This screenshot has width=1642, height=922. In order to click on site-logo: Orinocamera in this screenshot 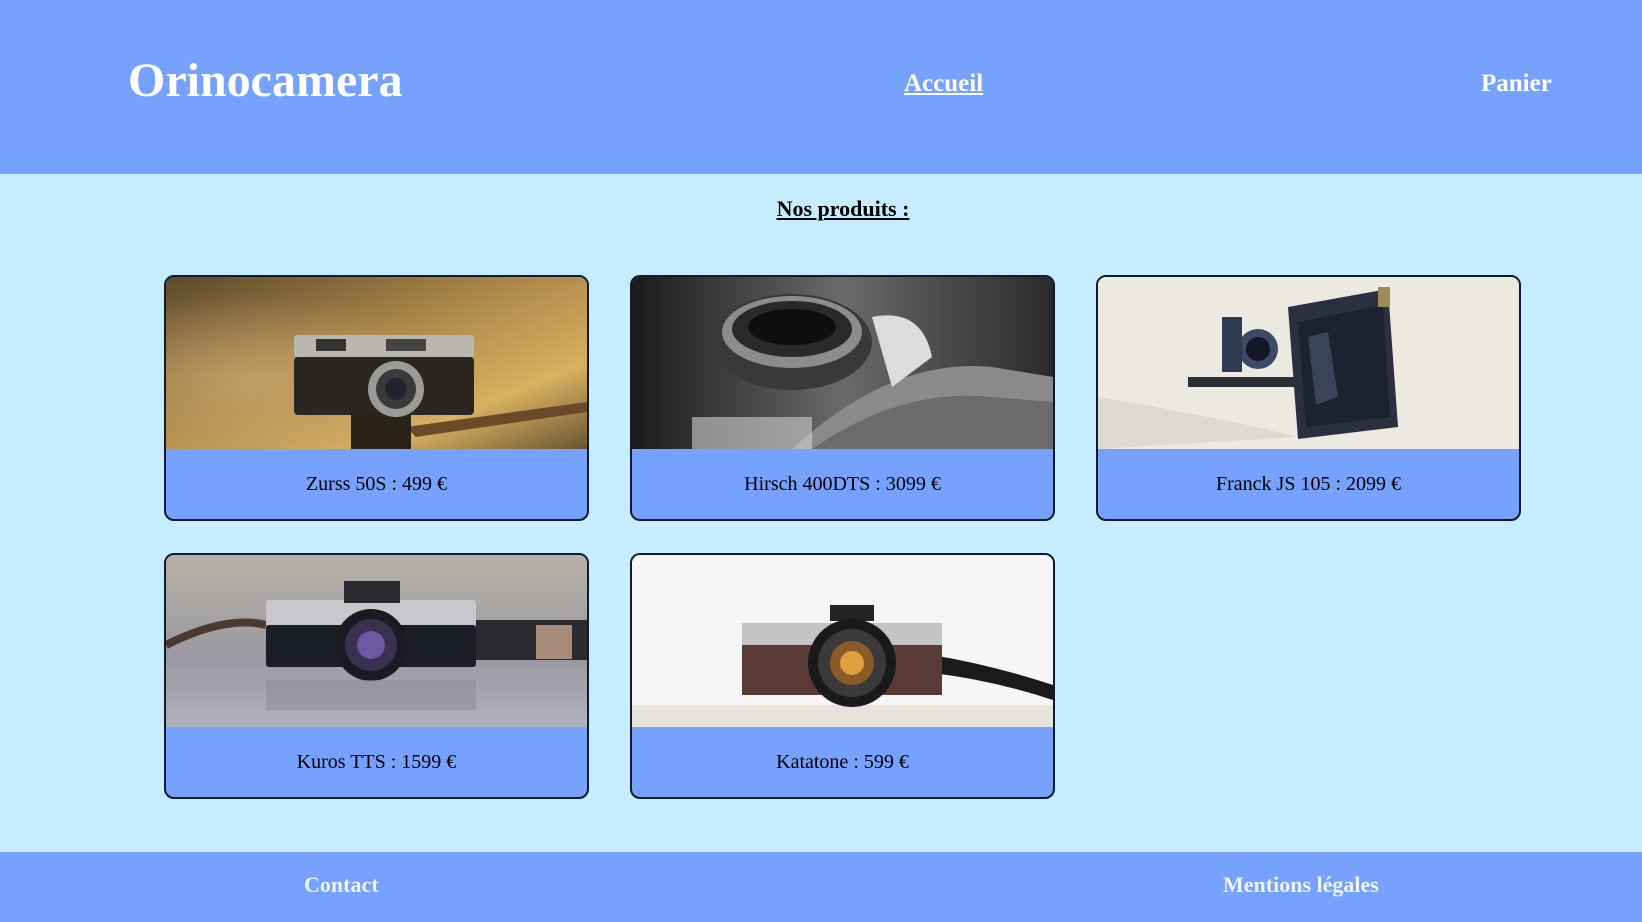, I will do `click(265, 81)`.